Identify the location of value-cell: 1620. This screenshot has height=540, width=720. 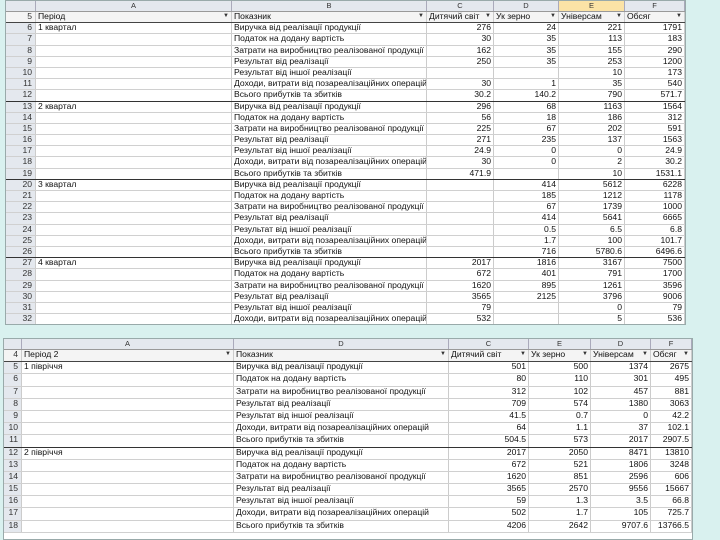
(460, 285).